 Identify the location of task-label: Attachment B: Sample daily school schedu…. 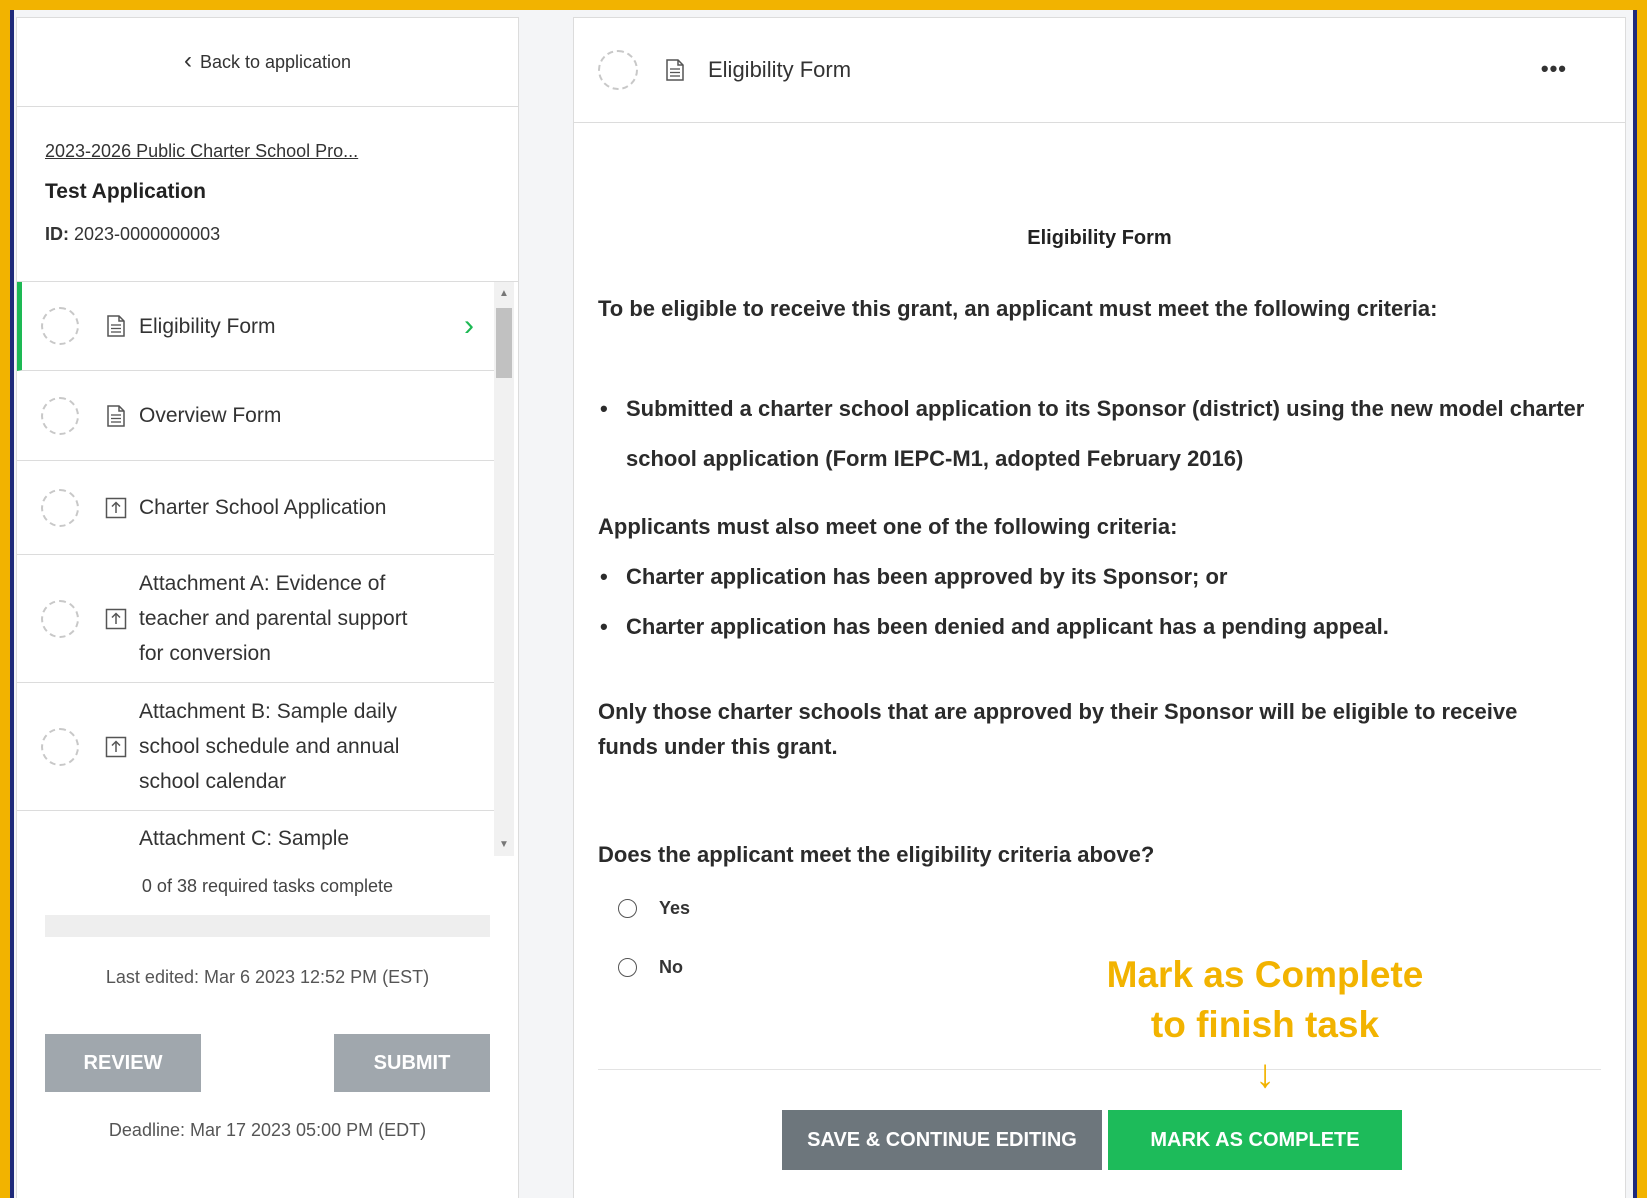
(269, 746).